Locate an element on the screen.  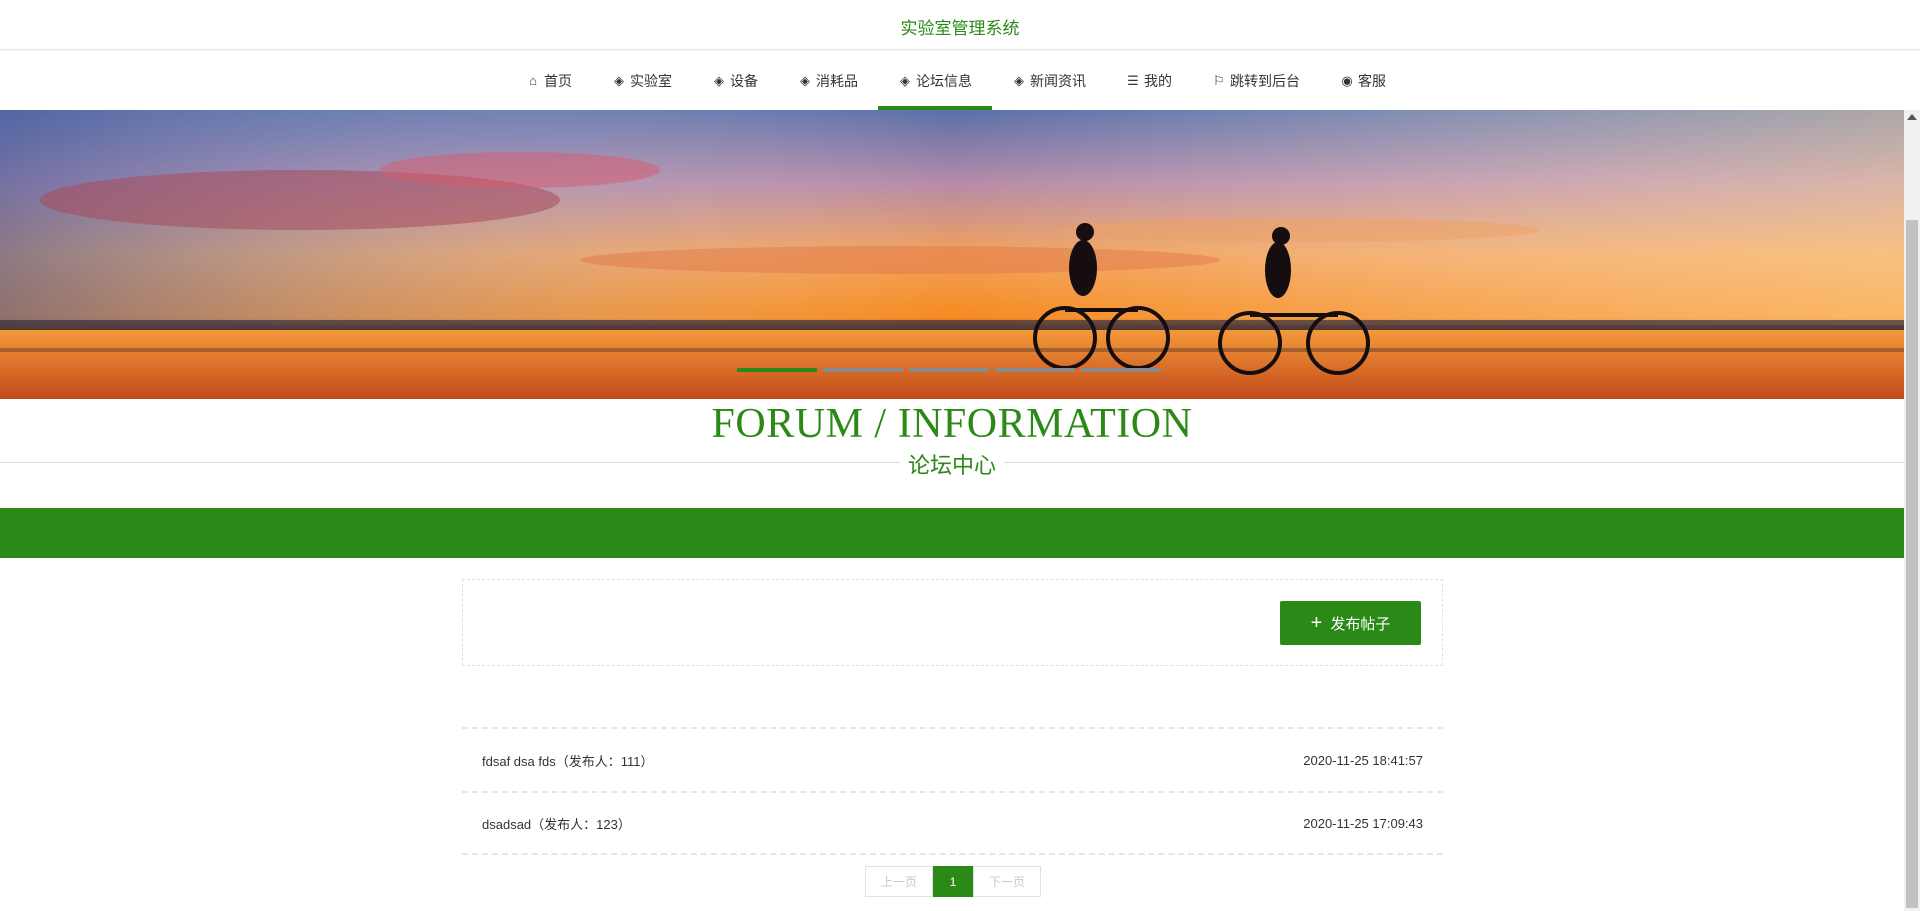
nav-item-label: 新闻资讯 is located at coordinates (1058, 80).